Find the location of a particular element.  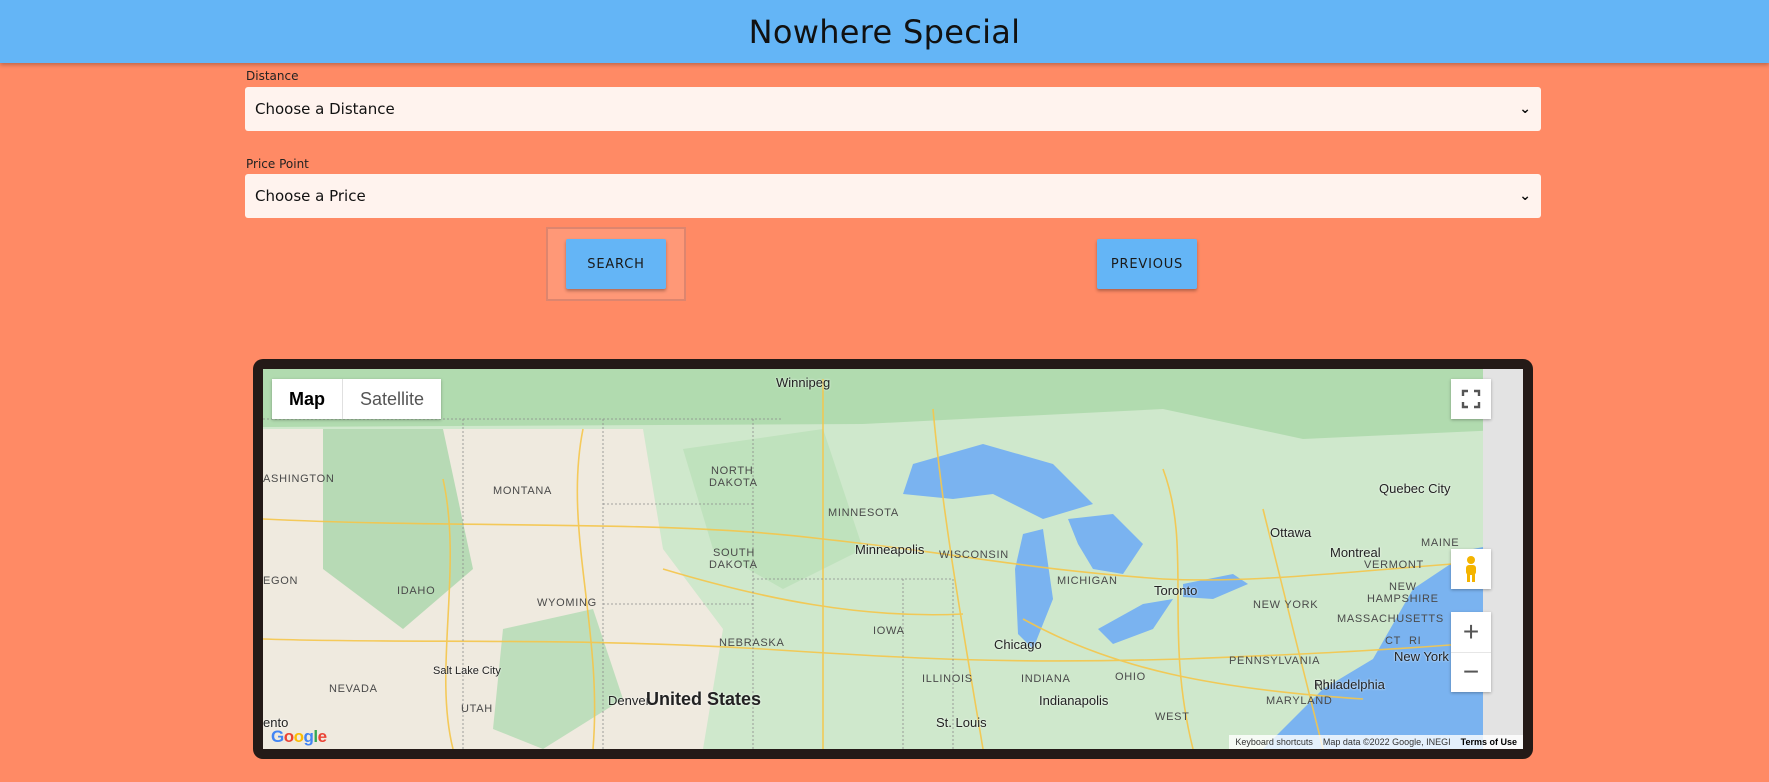

region-label: SOUTH is located at coordinates (734, 553).